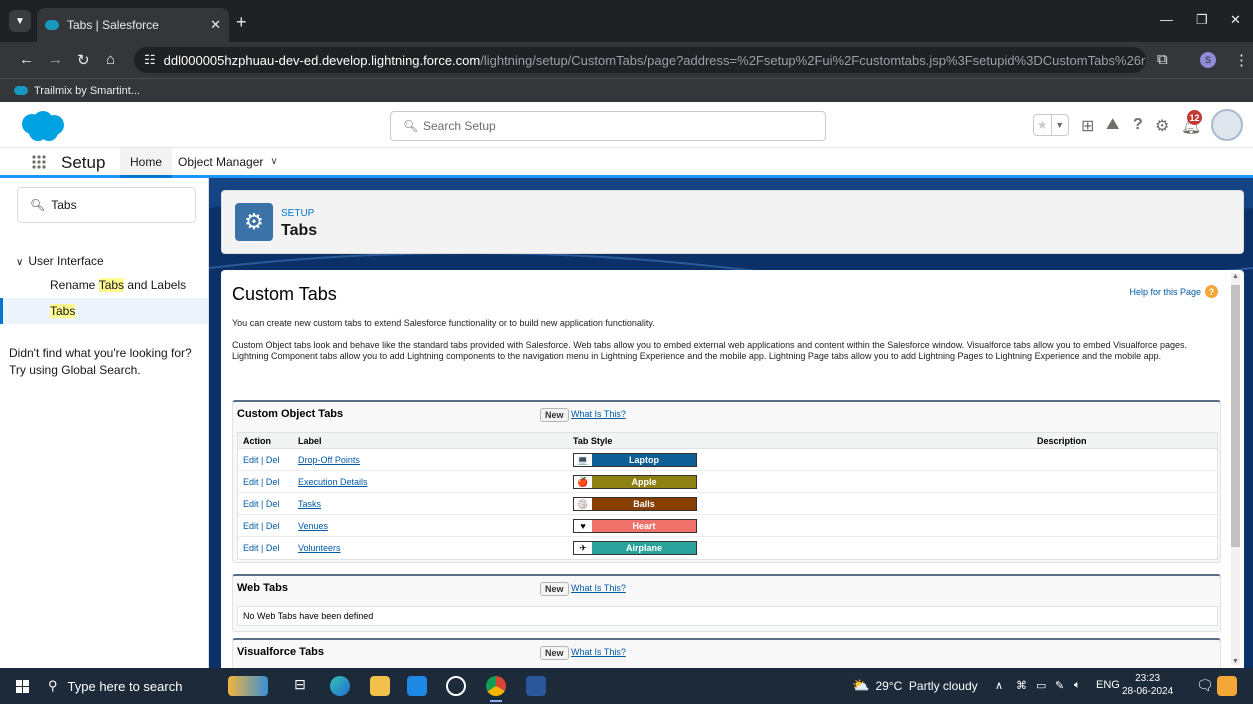  I want to click on tab-style-name: Balls, so click(644, 504).